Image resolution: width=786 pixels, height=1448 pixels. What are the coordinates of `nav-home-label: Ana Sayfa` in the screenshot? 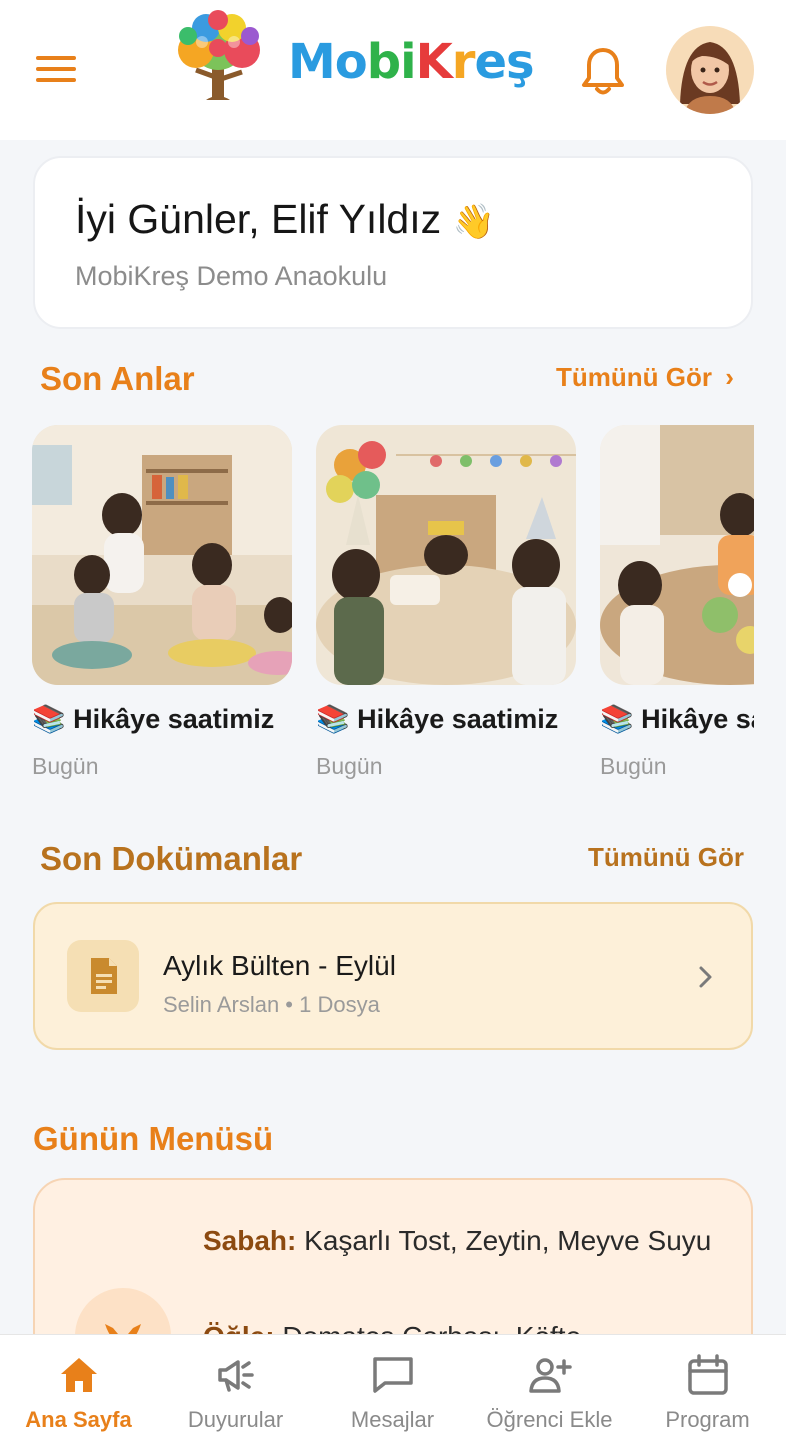 It's located at (78, 1419).